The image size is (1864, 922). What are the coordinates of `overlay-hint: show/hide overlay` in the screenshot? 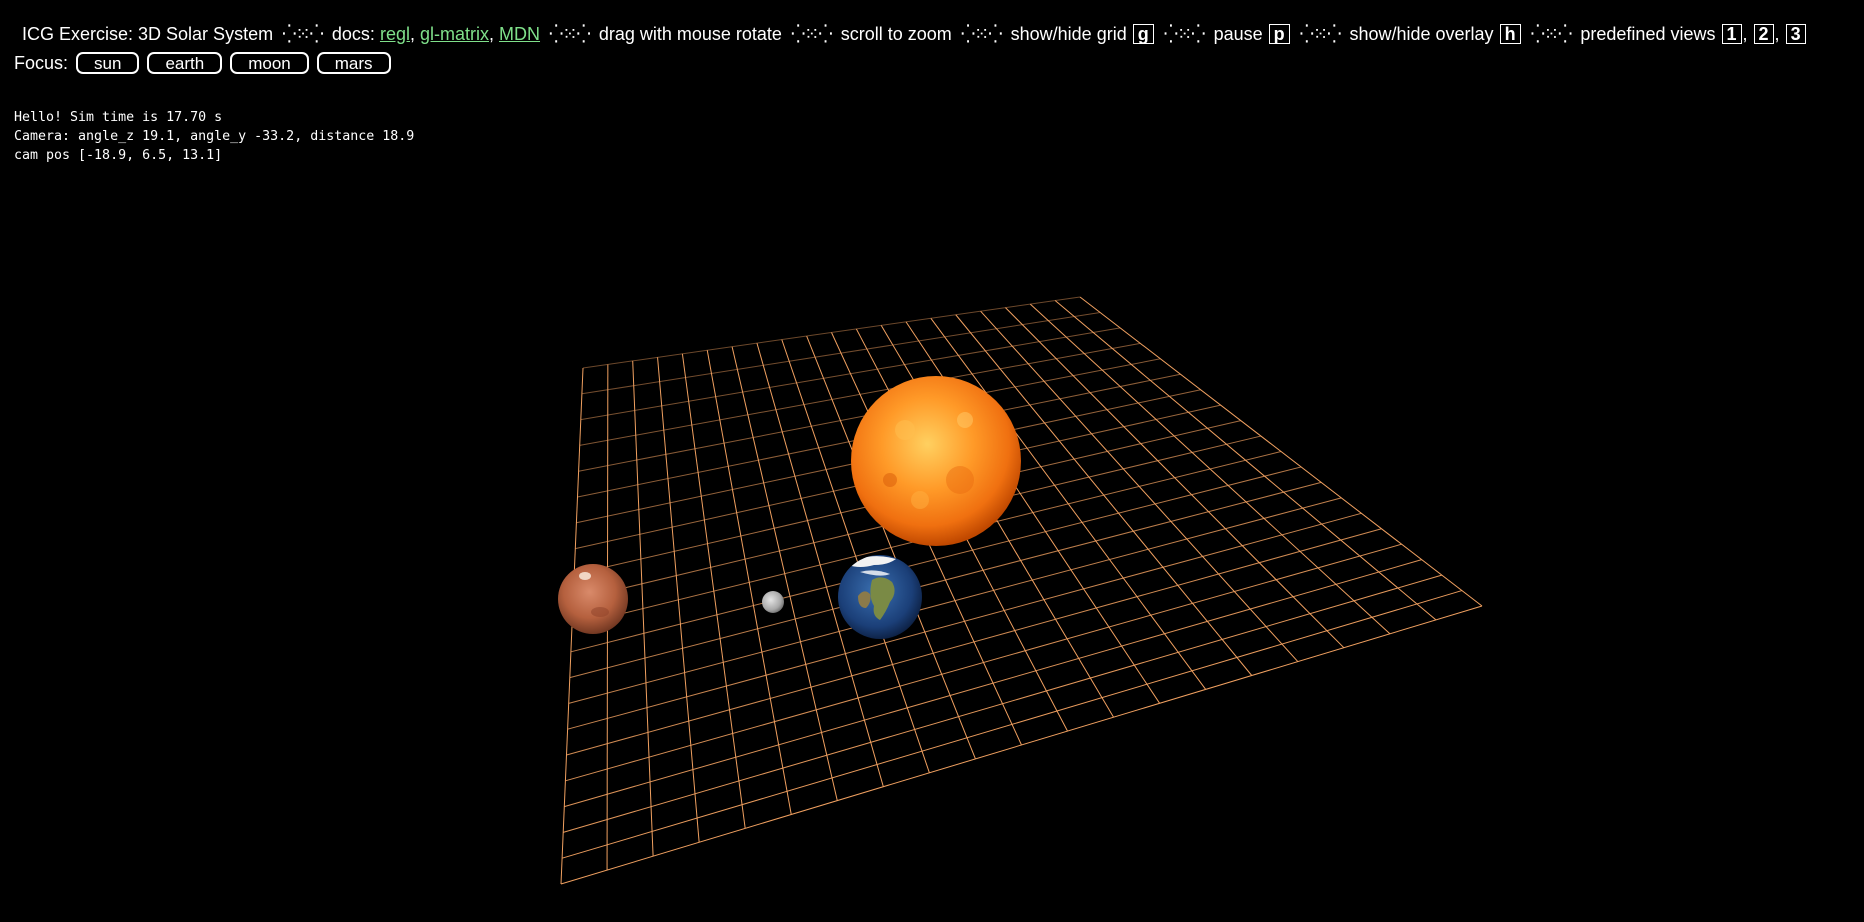 It's located at (1421, 34).